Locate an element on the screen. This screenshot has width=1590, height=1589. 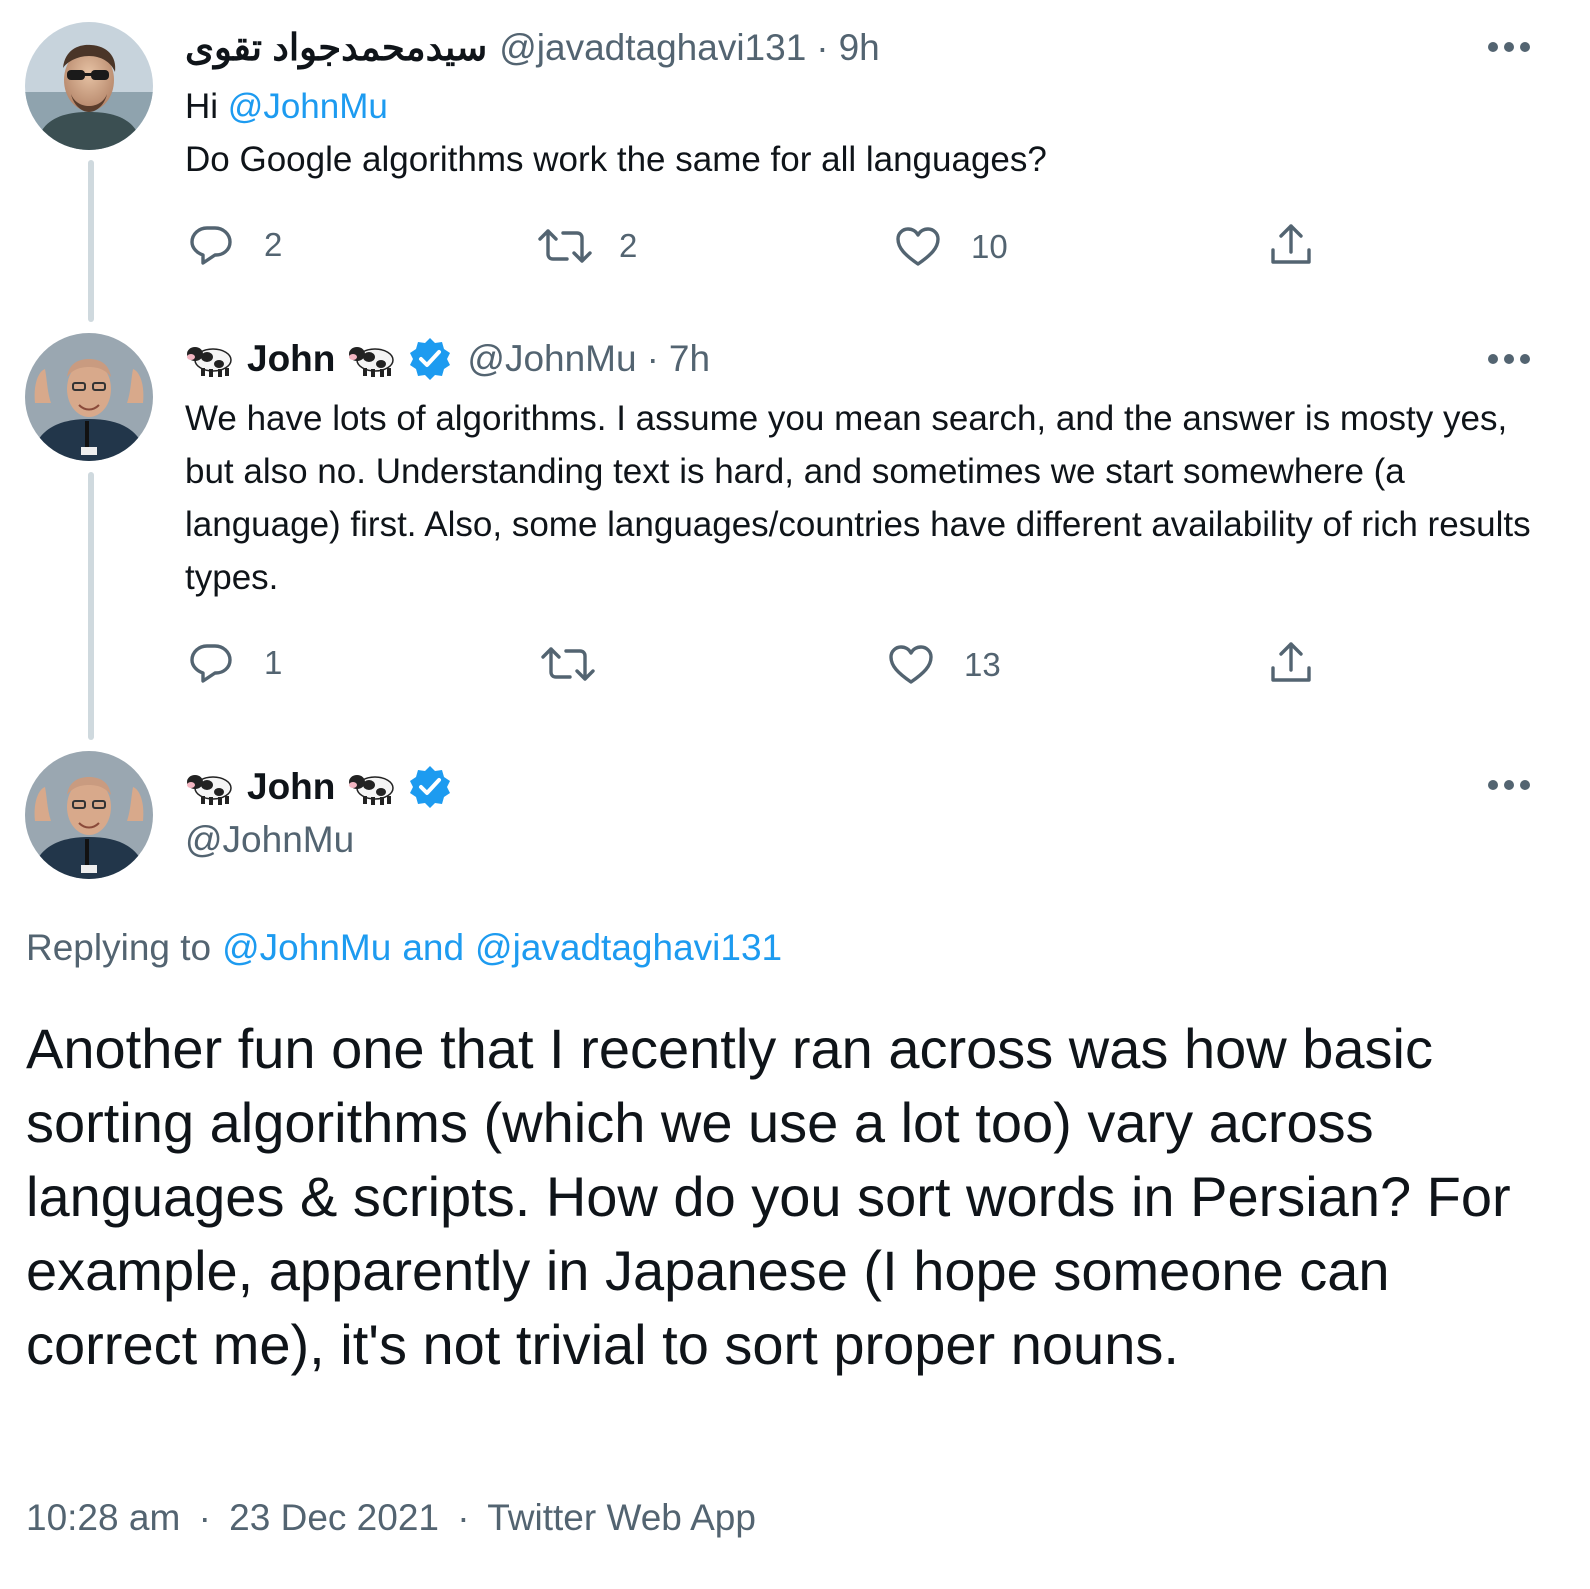
retweet-count: 2 is located at coordinates (628, 245).